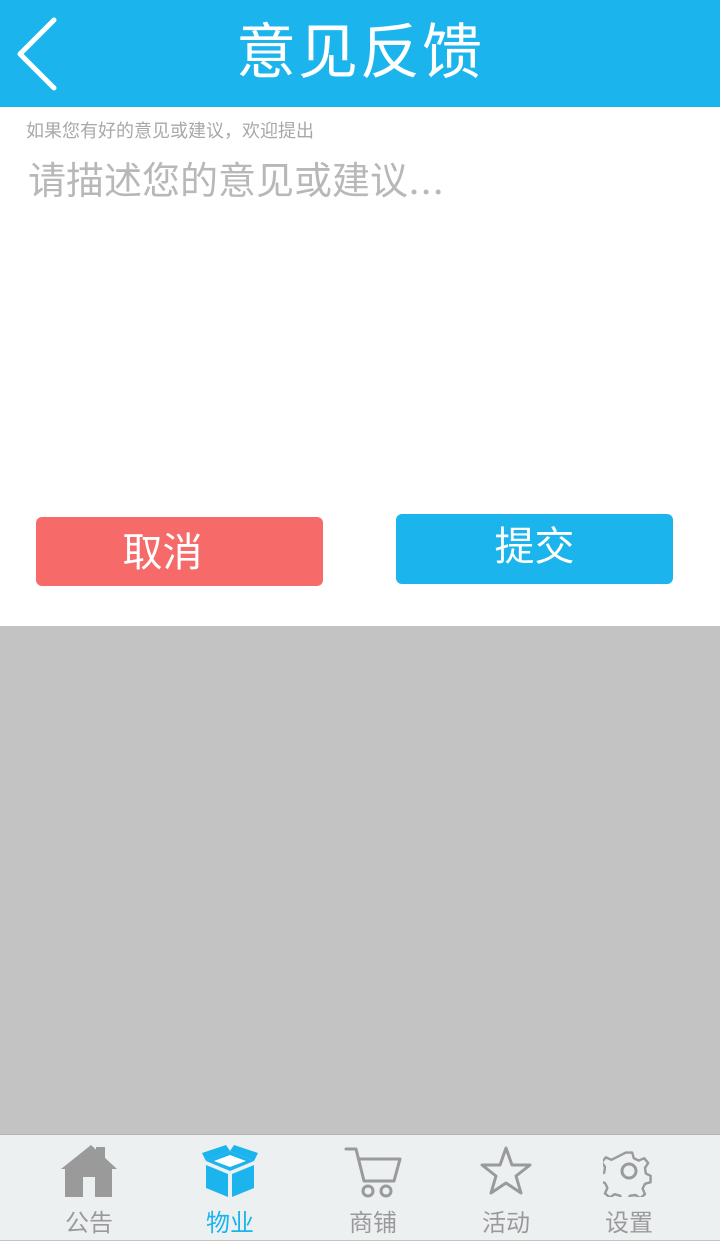 This screenshot has height=1241, width=720. I want to click on tab-settings: 设置, so click(629, 1188).